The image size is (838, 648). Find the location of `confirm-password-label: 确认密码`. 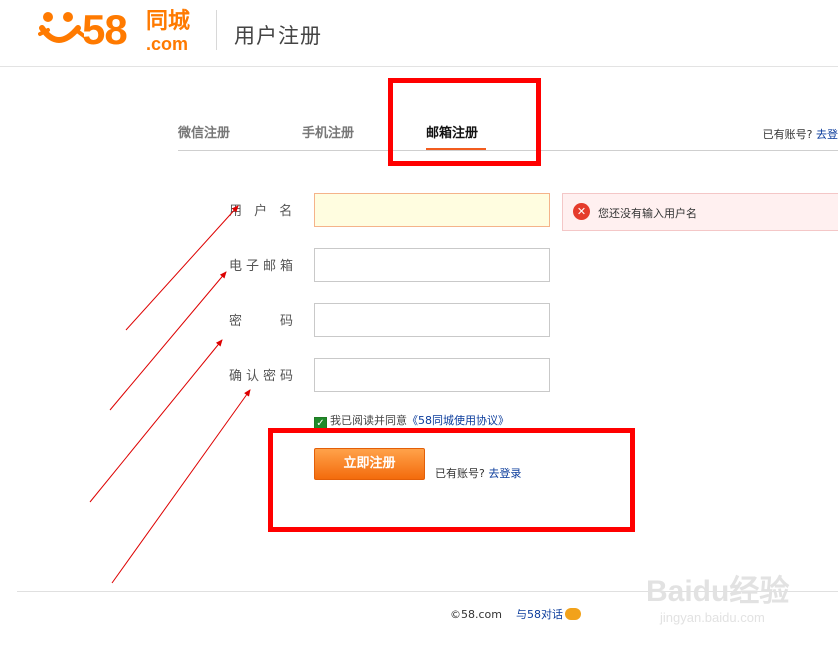

confirm-password-label: 确认密码 is located at coordinates (263, 376).